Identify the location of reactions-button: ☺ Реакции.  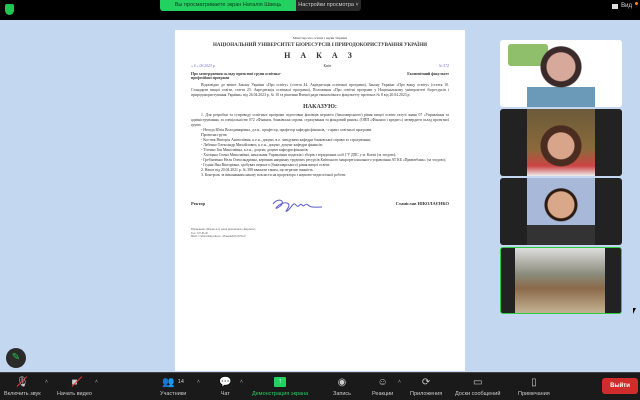
(383, 387).